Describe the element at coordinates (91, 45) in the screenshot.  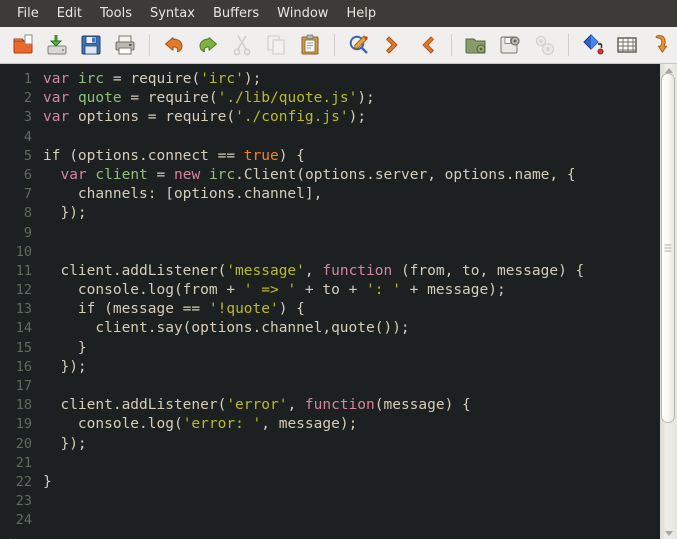
I see `save-file-icon` at that location.